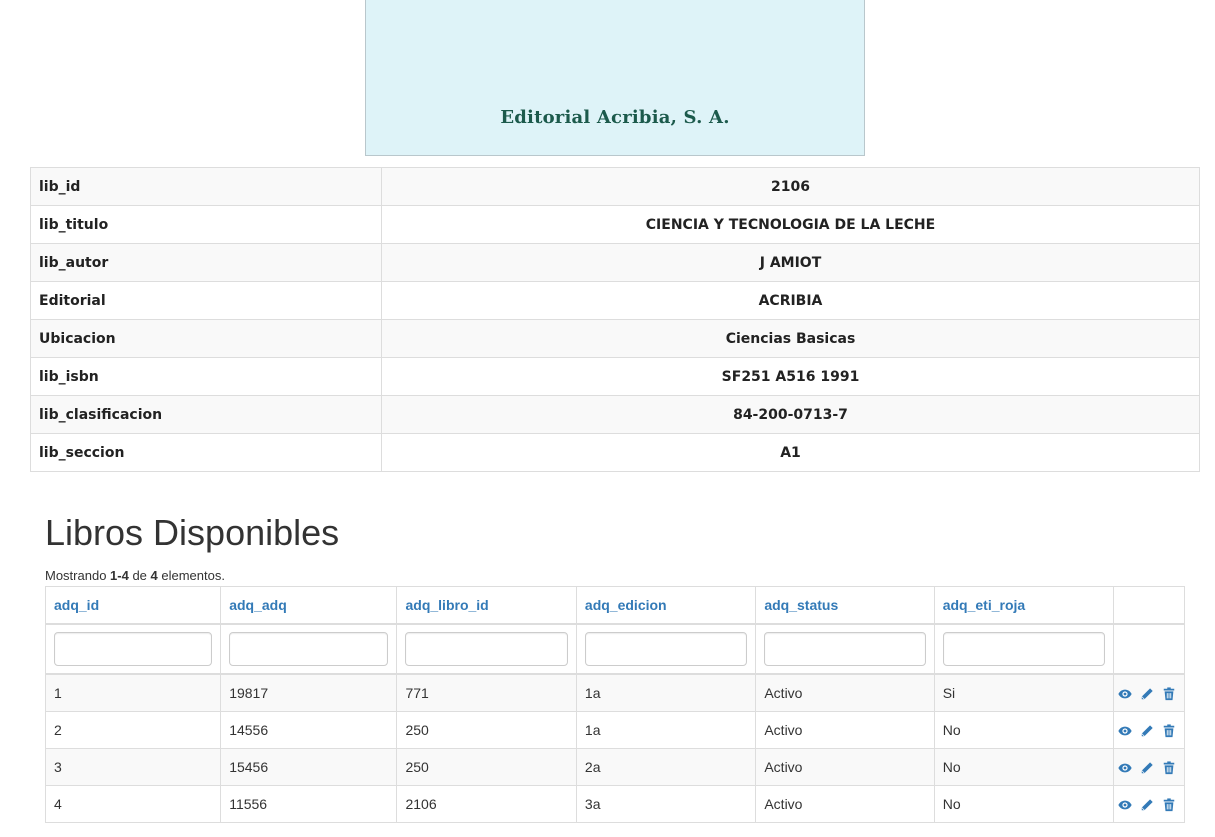 Image resolution: width=1215 pixels, height=837 pixels. What do you see at coordinates (1024, 605) in the screenshot?
I see `column-header-adq-eti-roja: adq_eti_roja` at bounding box center [1024, 605].